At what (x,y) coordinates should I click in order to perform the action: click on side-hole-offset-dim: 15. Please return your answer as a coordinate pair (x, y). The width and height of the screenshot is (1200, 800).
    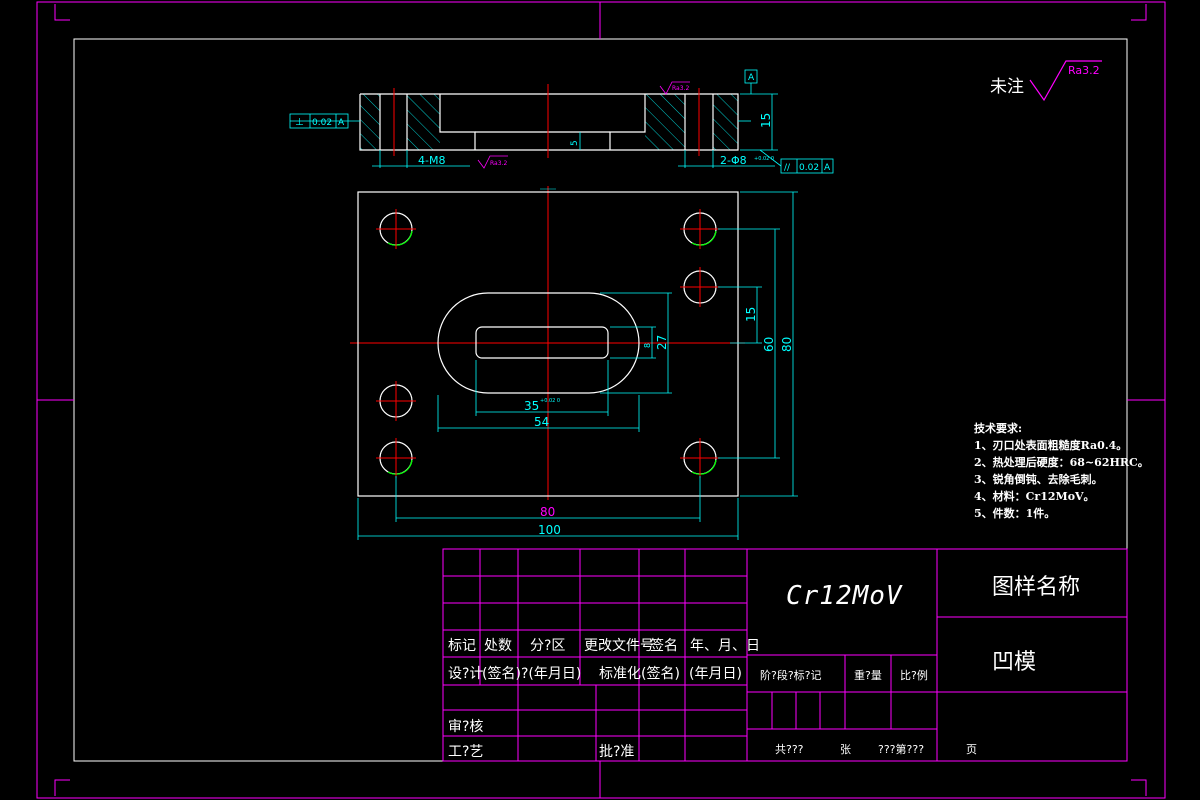
    Looking at the image, I should click on (751, 314).